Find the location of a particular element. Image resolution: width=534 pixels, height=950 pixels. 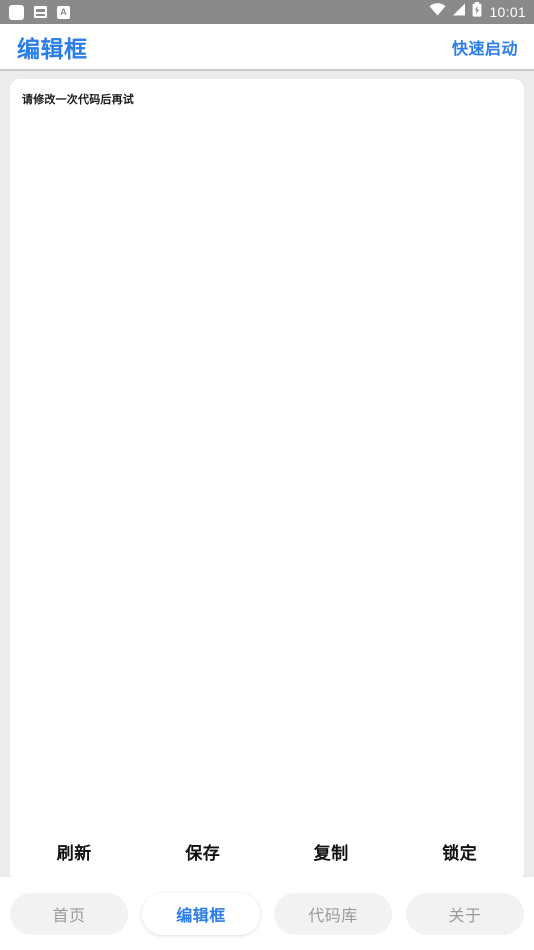

copy-button: 复制 is located at coordinates (331, 854).